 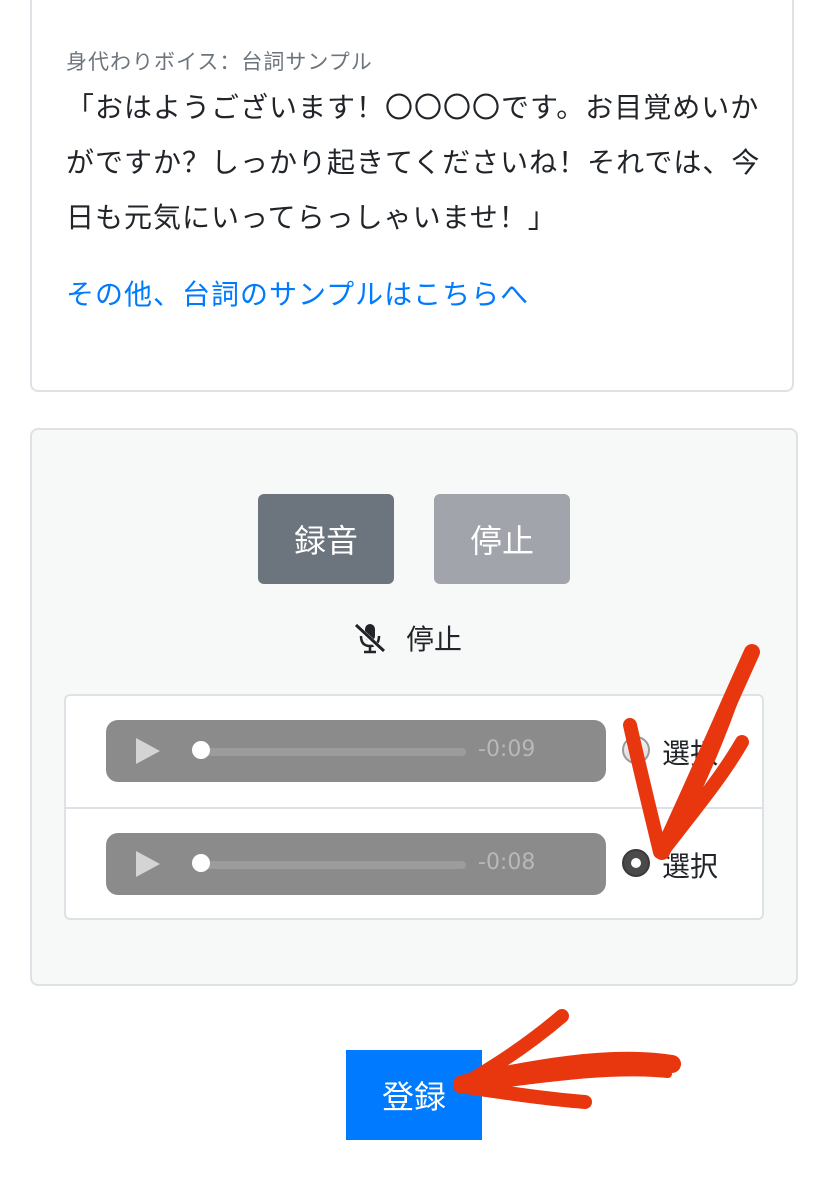 What do you see at coordinates (567, 1059) in the screenshot?
I see `annotation-arrow-left` at bounding box center [567, 1059].